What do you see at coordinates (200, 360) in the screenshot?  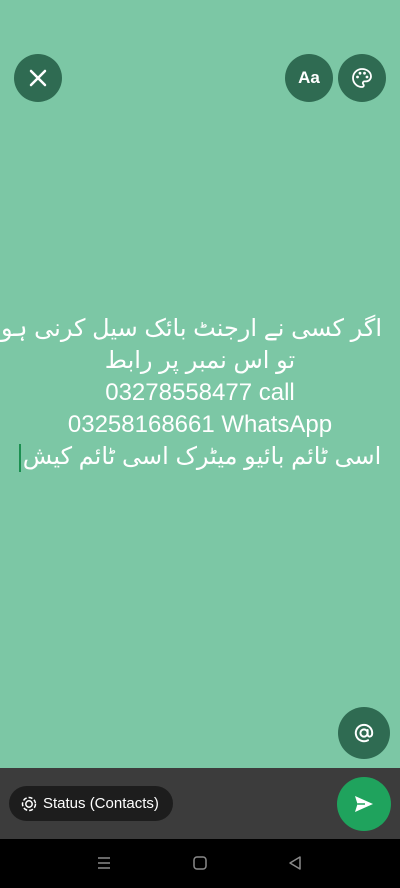 I see `status-text-line-2: تو اس نمبر پر رابط` at bounding box center [200, 360].